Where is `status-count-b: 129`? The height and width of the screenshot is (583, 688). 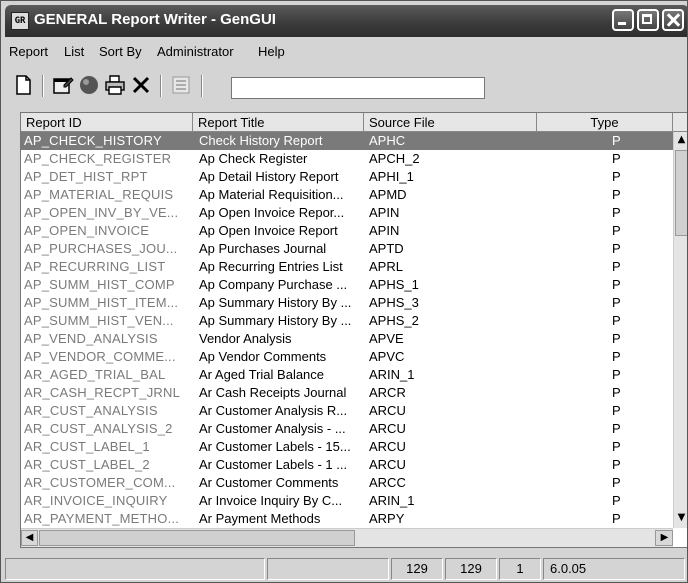 status-count-b: 129 is located at coordinates (471, 569).